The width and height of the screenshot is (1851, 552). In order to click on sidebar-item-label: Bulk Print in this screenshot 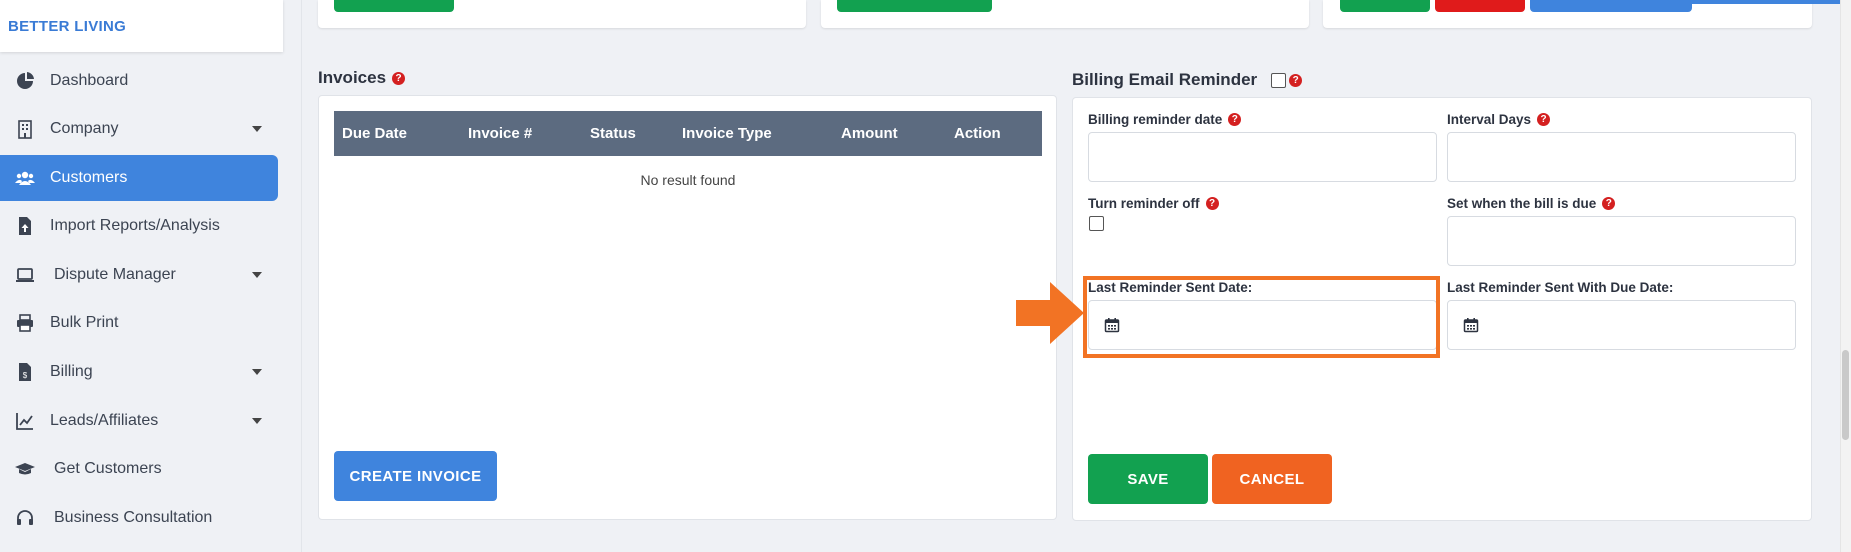, I will do `click(84, 322)`.